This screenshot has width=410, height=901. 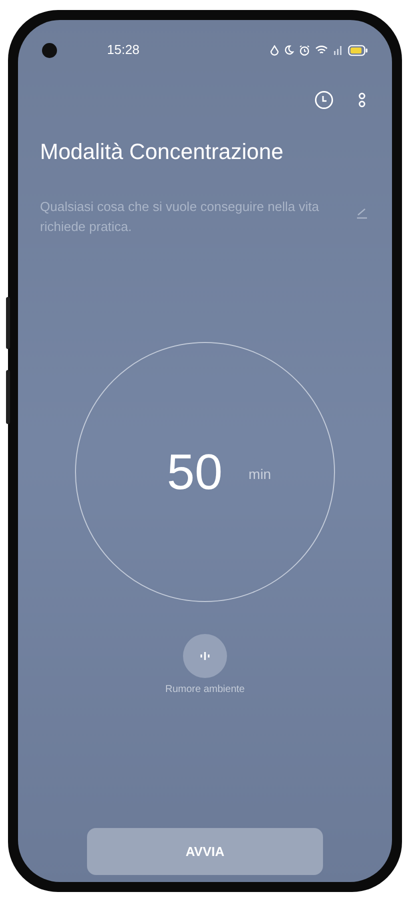 I want to click on page-title: Modalità Concentrazione, so click(x=161, y=152).